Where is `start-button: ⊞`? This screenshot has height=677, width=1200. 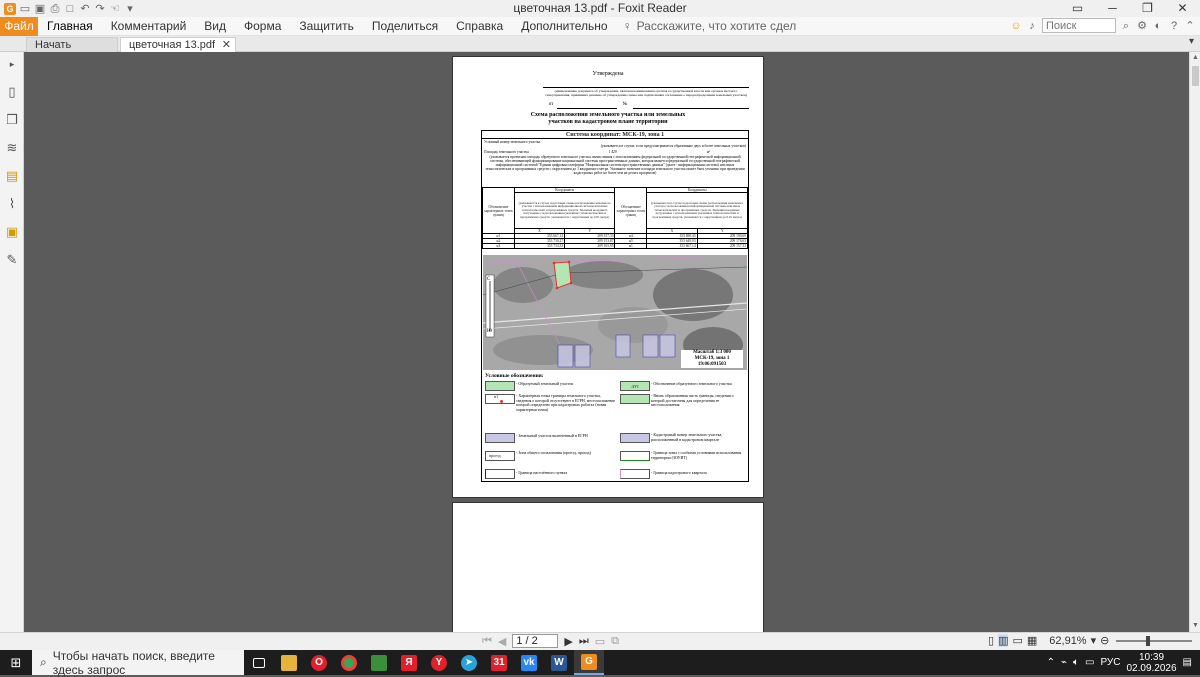 start-button: ⊞ is located at coordinates (16, 662).